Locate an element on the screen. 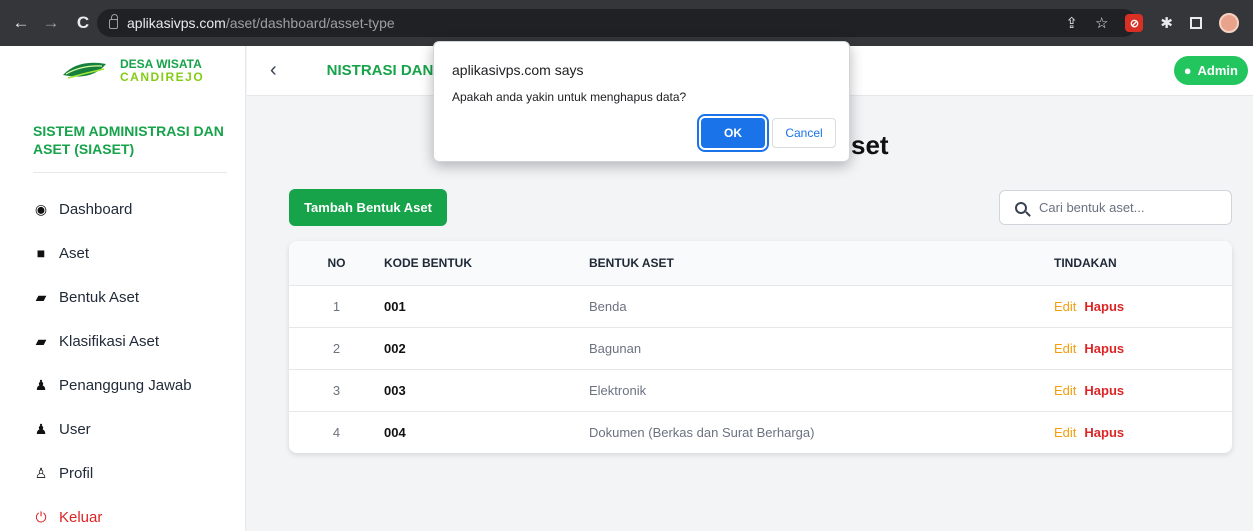 The width and height of the screenshot is (1253, 531). column-header-name: BENTUK ASET is located at coordinates (821, 263).